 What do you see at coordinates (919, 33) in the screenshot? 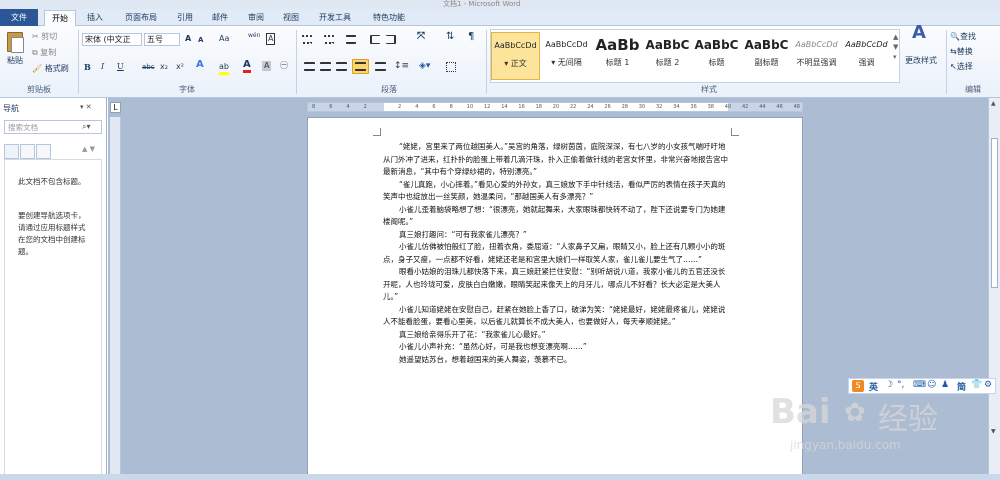
I see `change-styles-icon: A` at bounding box center [919, 33].